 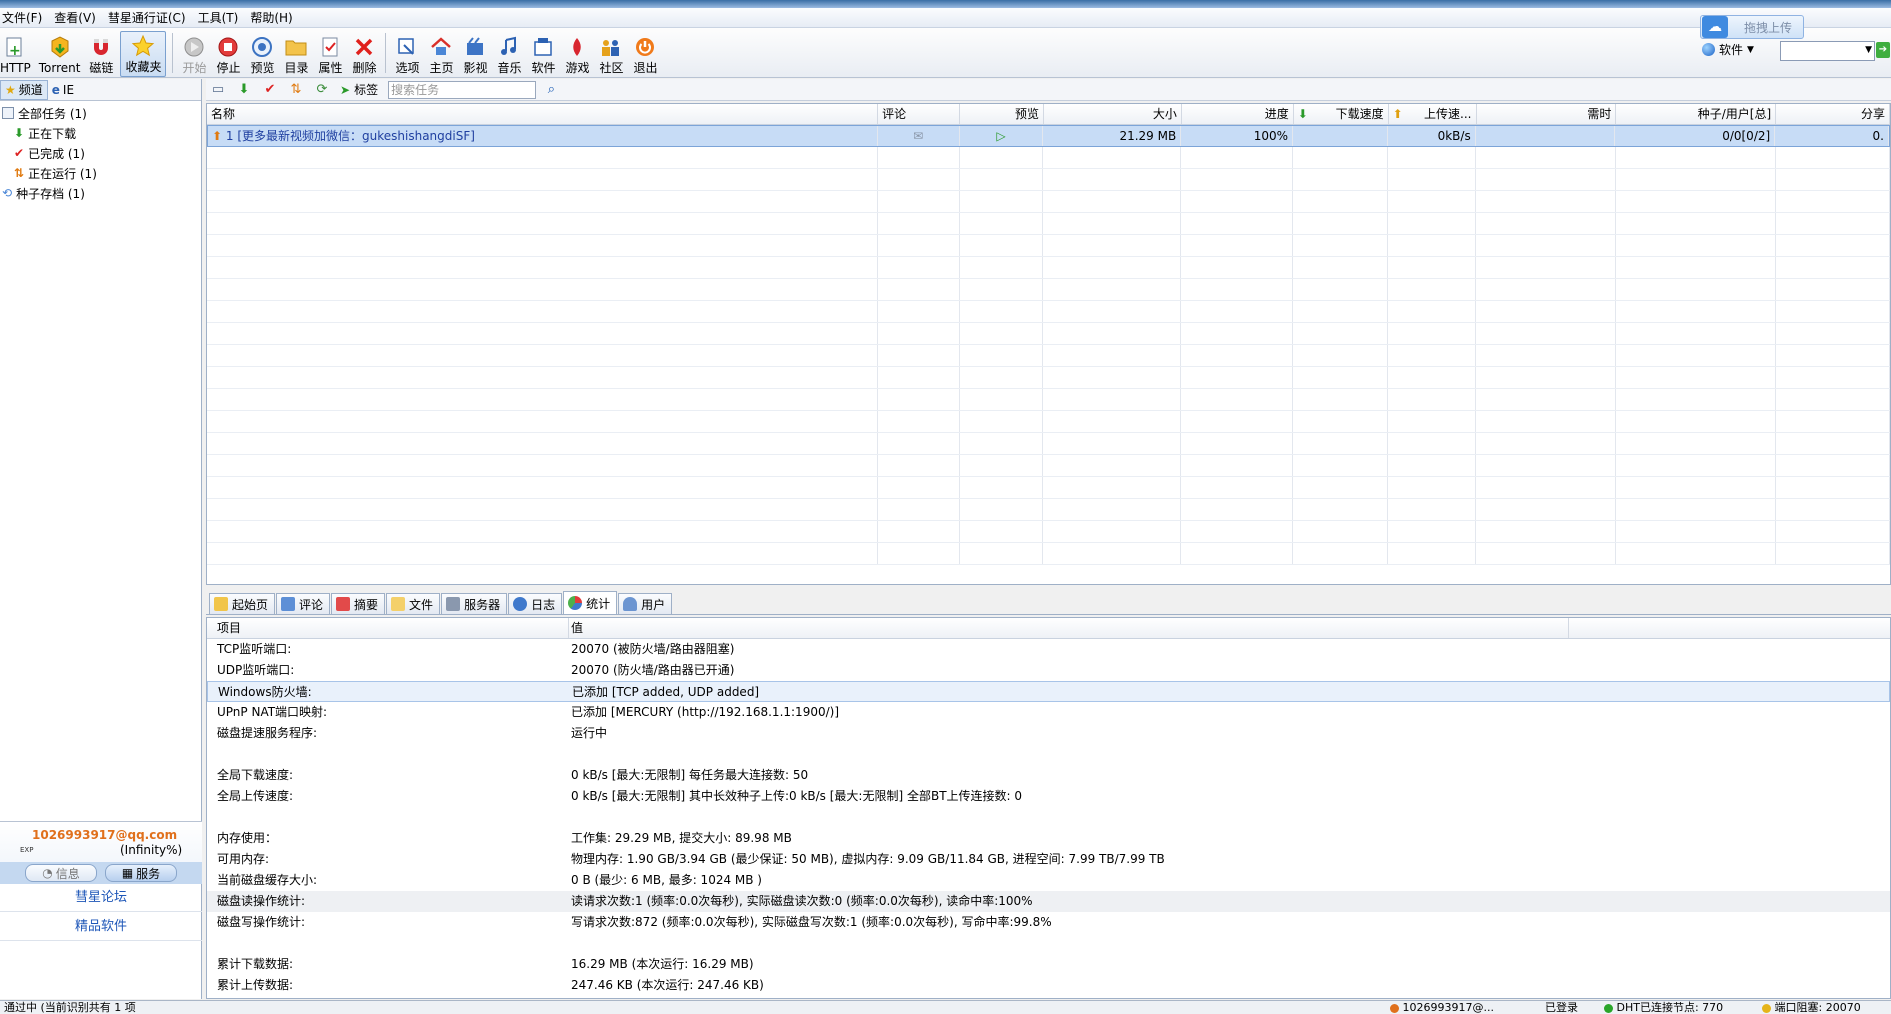 What do you see at coordinates (1048, 649) in the screenshot?
I see `stats-row: TCP监听端口: 20070 (被防火墙/路由器阻塞)` at bounding box center [1048, 649].